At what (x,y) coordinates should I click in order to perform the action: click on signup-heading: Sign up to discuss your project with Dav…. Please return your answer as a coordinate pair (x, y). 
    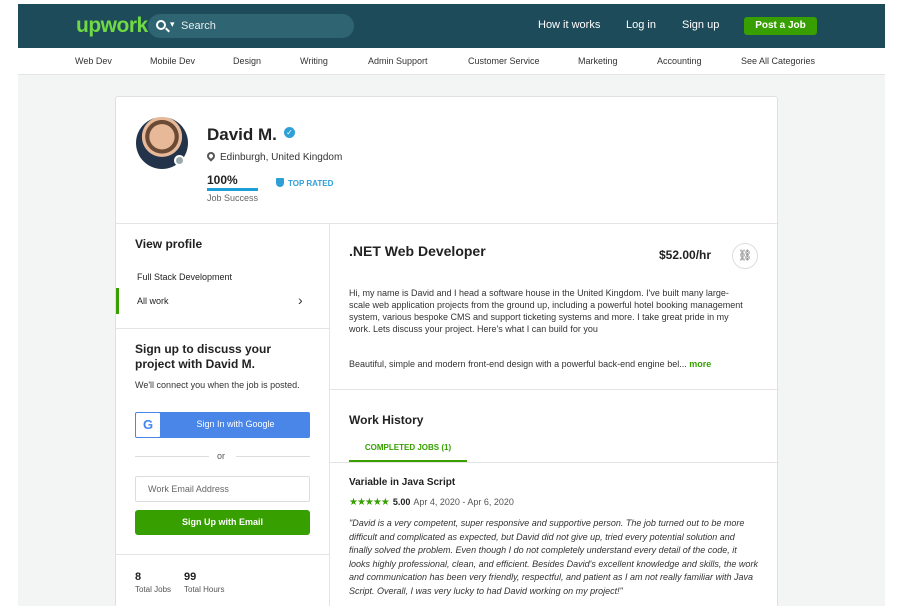
    Looking at the image, I should click on (203, 356).